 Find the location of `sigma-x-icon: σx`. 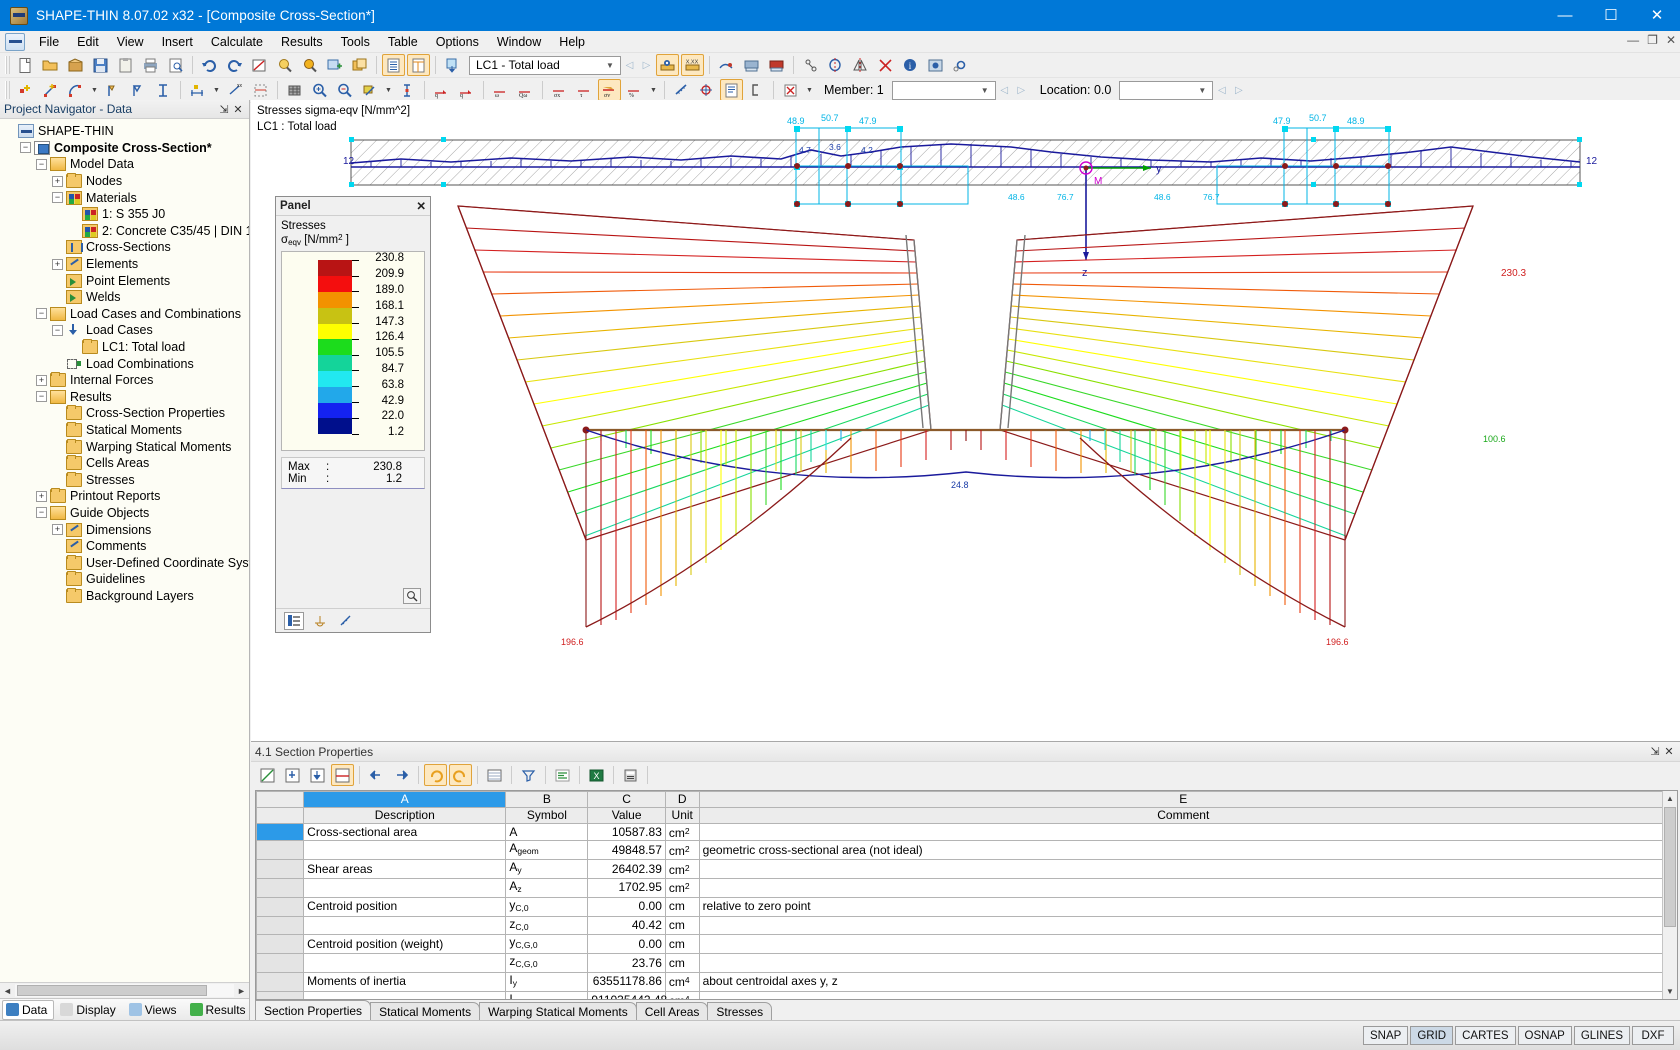

sigma-x-icon: σx is located at coordinates (559, 90).